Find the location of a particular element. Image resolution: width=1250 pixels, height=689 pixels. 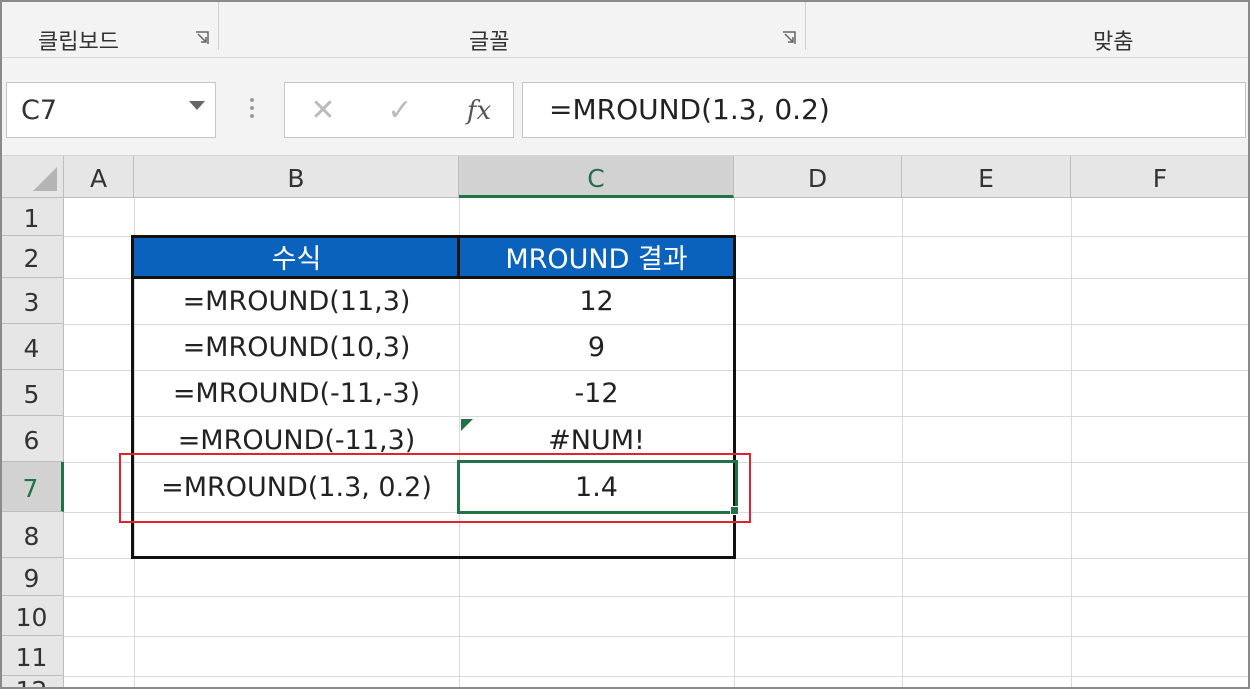

formula-bar: C7 ✕ ✓ fx =MROUND(1.3, 0.2) is located at coordinates (625, 107).